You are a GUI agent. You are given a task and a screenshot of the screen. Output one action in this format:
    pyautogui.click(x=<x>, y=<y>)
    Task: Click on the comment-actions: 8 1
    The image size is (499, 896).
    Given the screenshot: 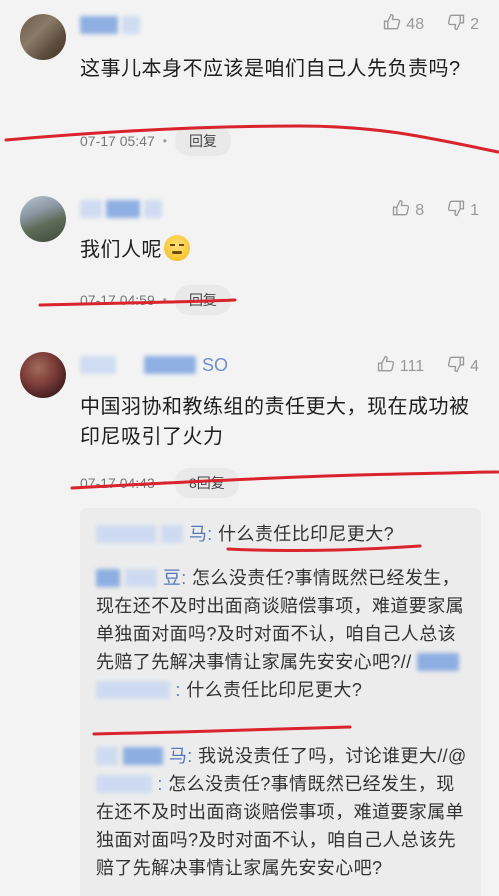 What is the action you would take?
    pyautogui.click(x=435, y=210)
    